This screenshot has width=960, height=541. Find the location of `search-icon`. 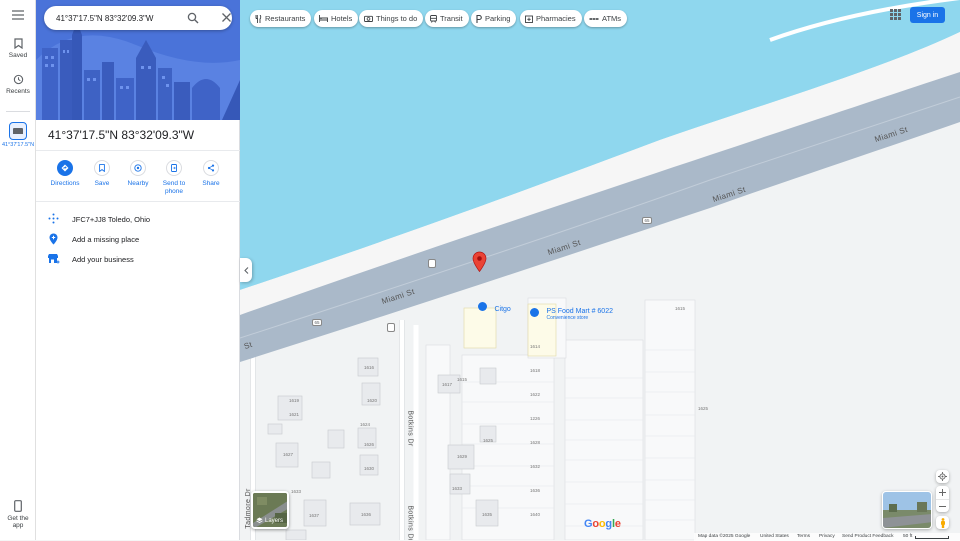

search-icon is located at coordinates (193, 18).